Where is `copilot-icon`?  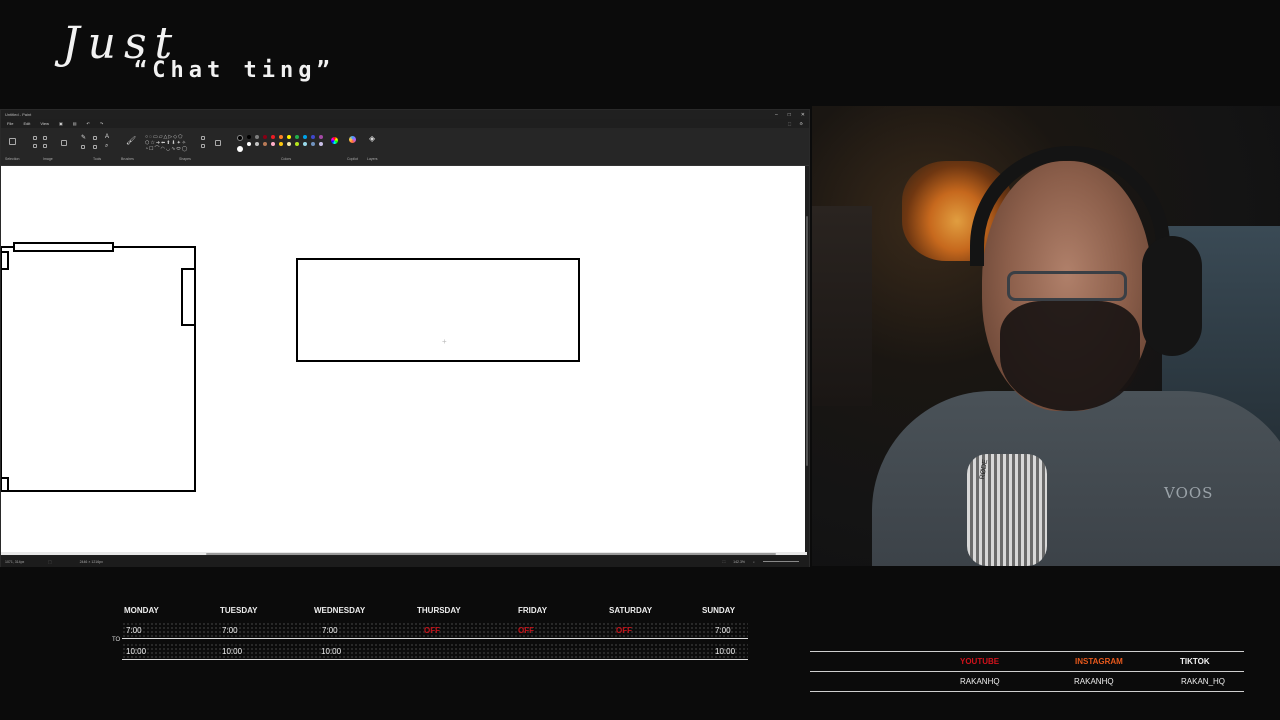 copilot-icon is located at coordinates (352, 139).